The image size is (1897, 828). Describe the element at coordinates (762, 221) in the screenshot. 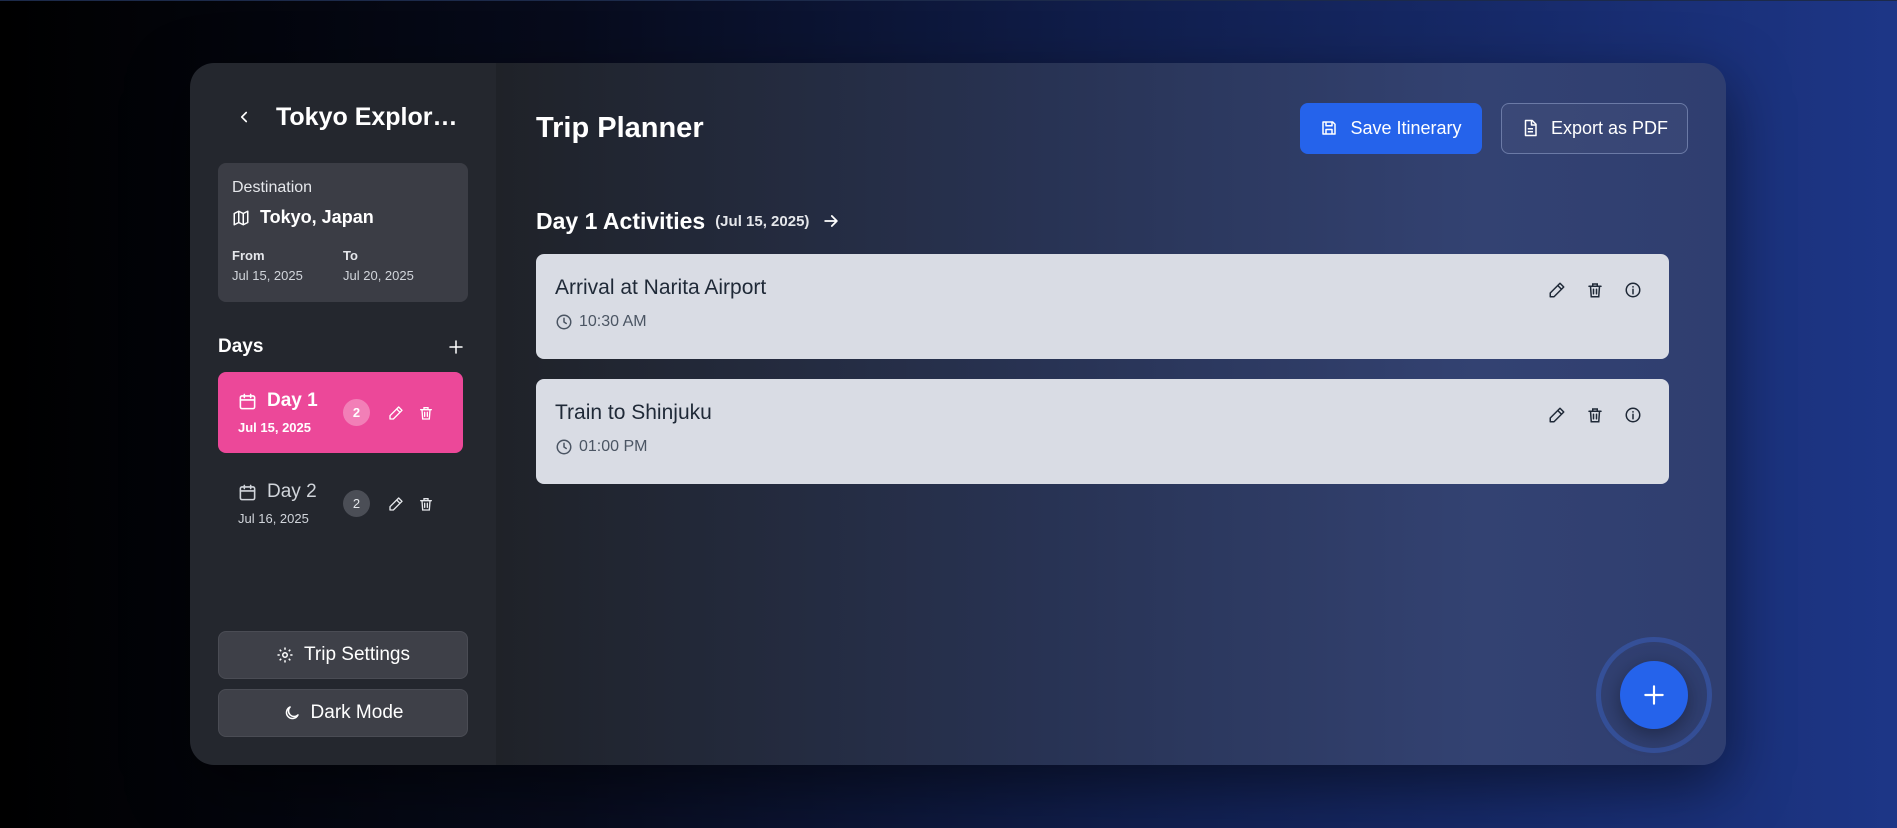

I see `activities-date: (Jul 15, 2025)` at that location.